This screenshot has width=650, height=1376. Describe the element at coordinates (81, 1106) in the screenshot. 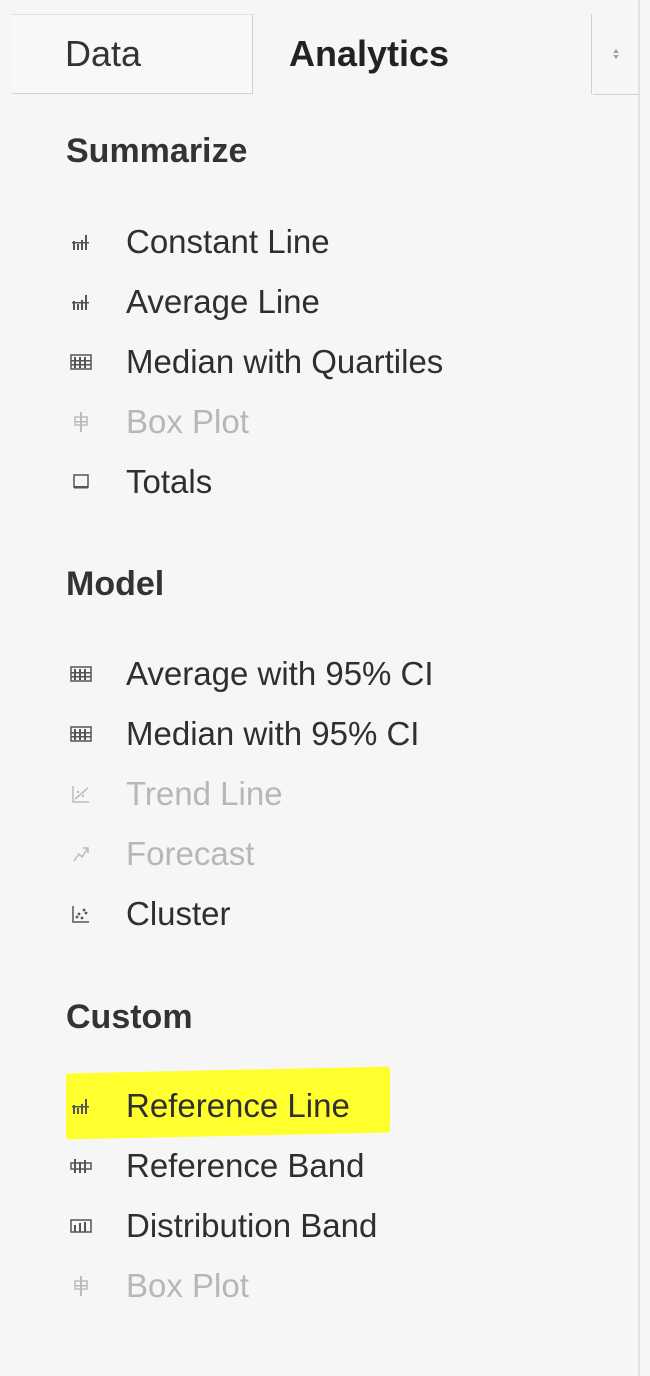

I see `reference-line-icon` at that location.